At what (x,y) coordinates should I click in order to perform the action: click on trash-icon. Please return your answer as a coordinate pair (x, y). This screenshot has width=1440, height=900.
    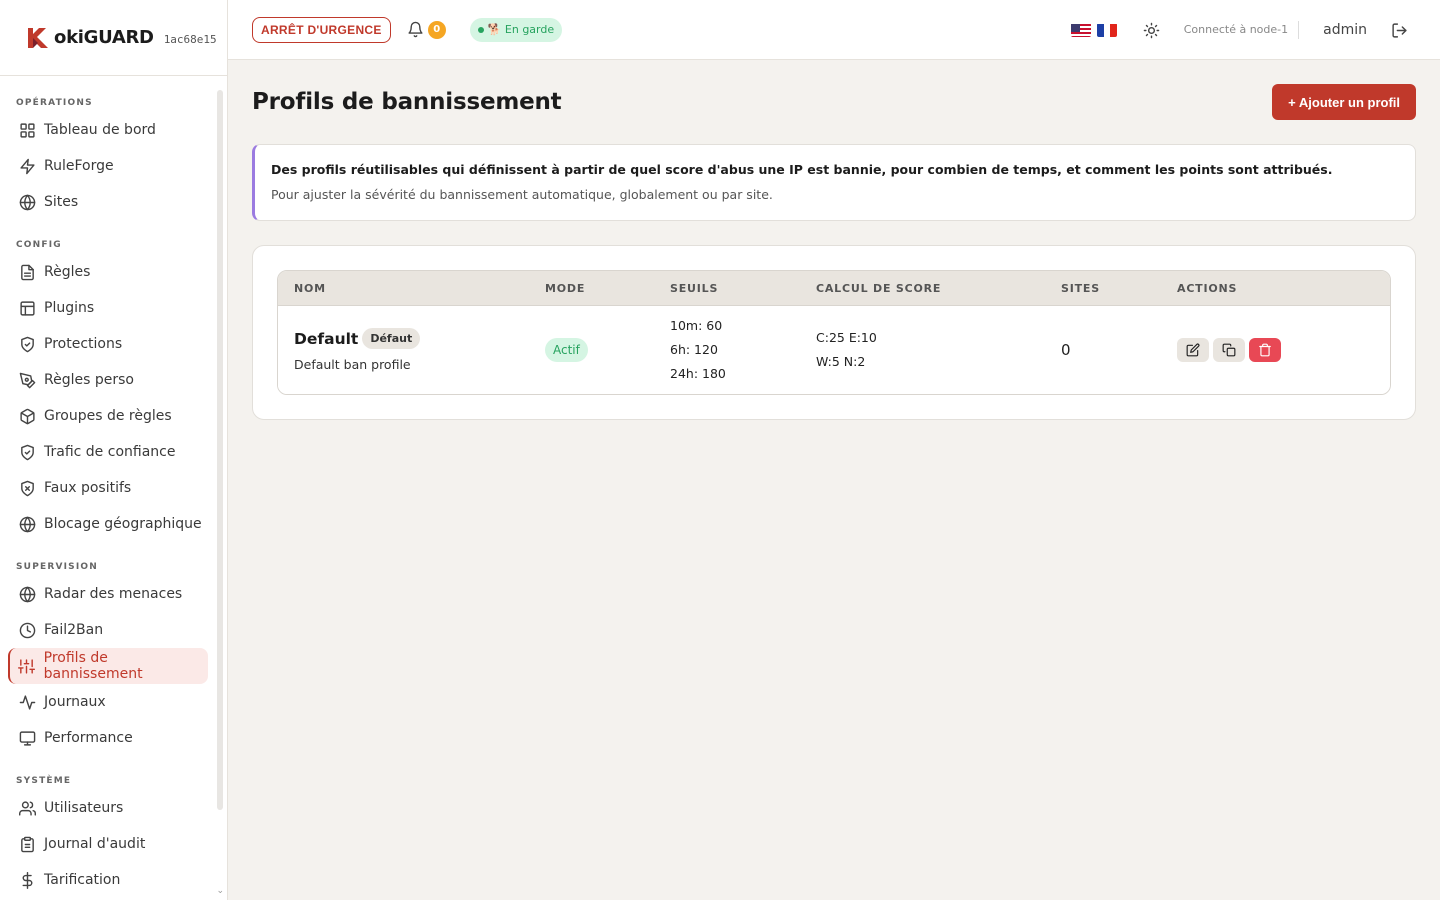
    Looking at the image, I should click on (1265, 350).